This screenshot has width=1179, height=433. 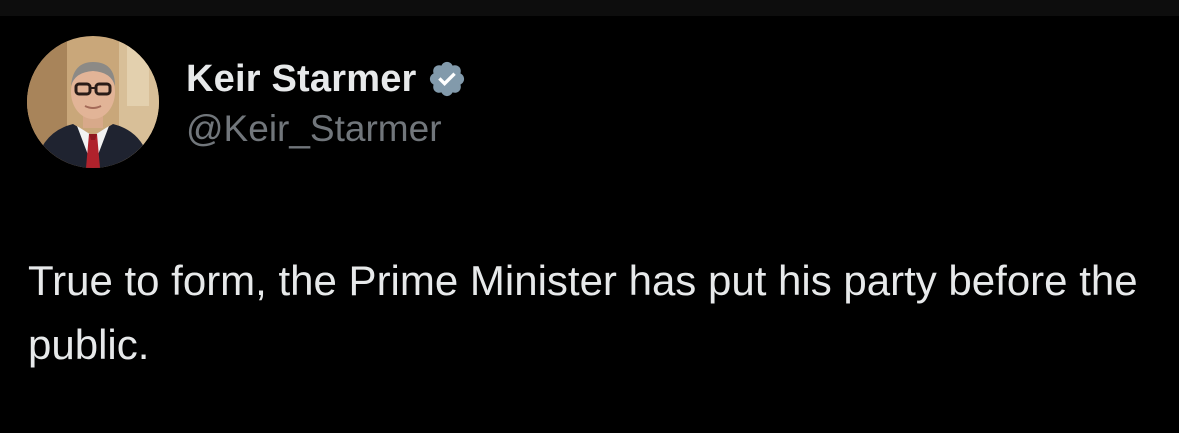 I want to click on author-display-name: Keir Starmer, so click(x=301, y=79).